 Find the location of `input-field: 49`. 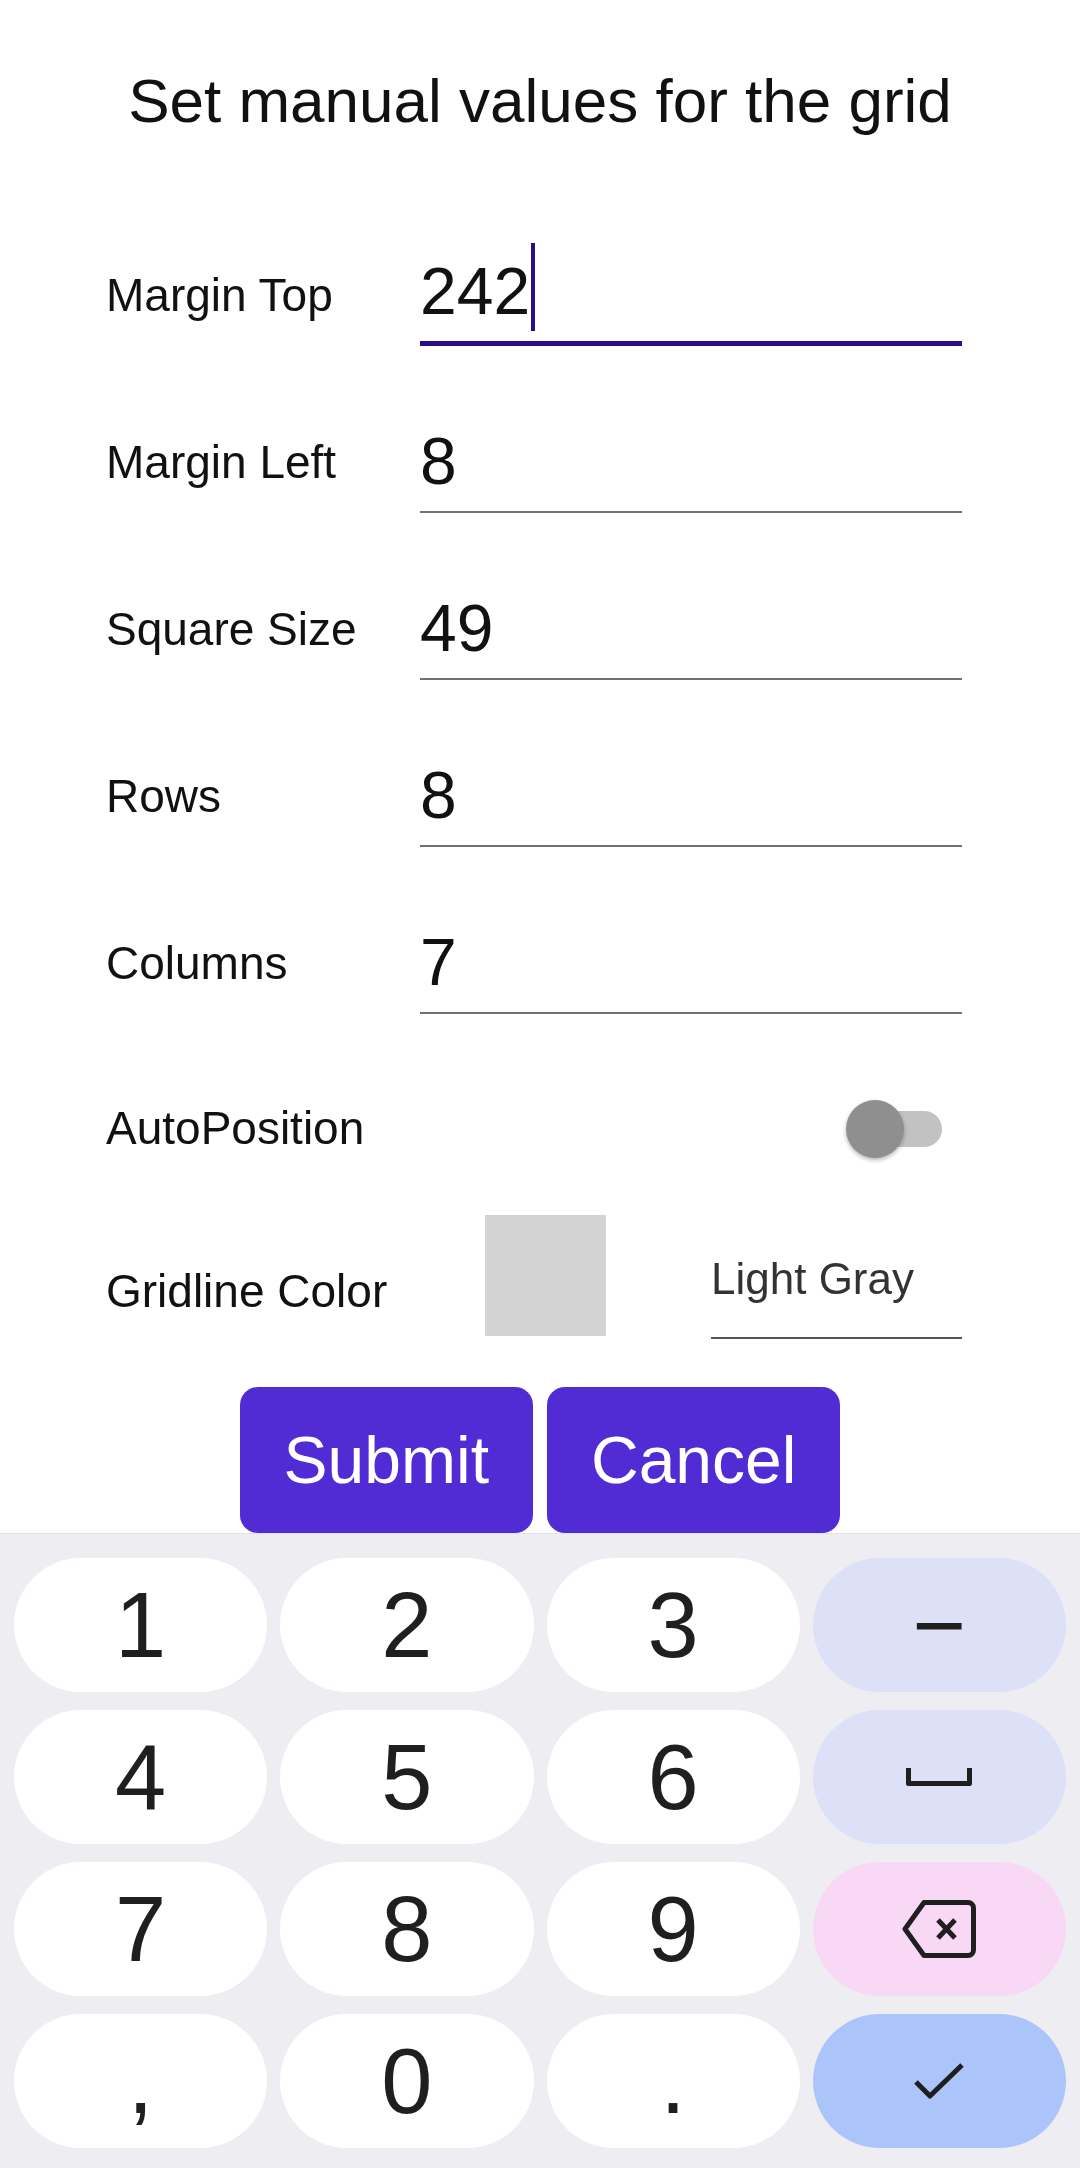

input-field: 49 is located at coordinates (691, 630).